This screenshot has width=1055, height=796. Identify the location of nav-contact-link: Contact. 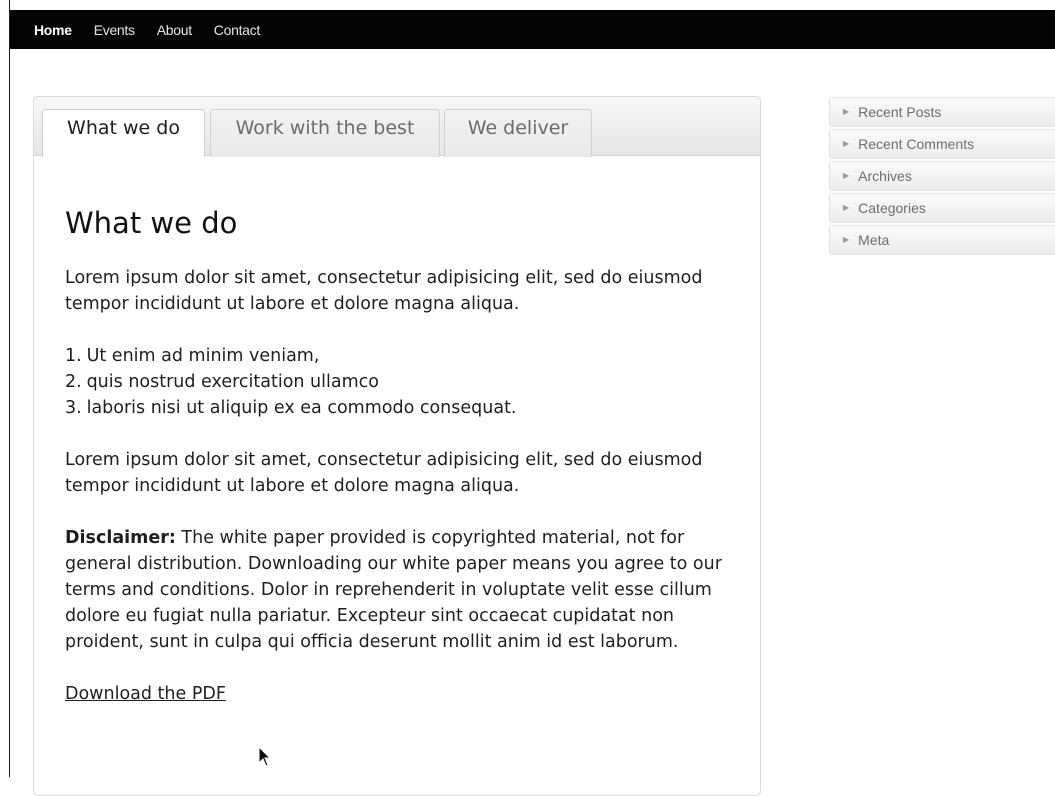
(237, 30).